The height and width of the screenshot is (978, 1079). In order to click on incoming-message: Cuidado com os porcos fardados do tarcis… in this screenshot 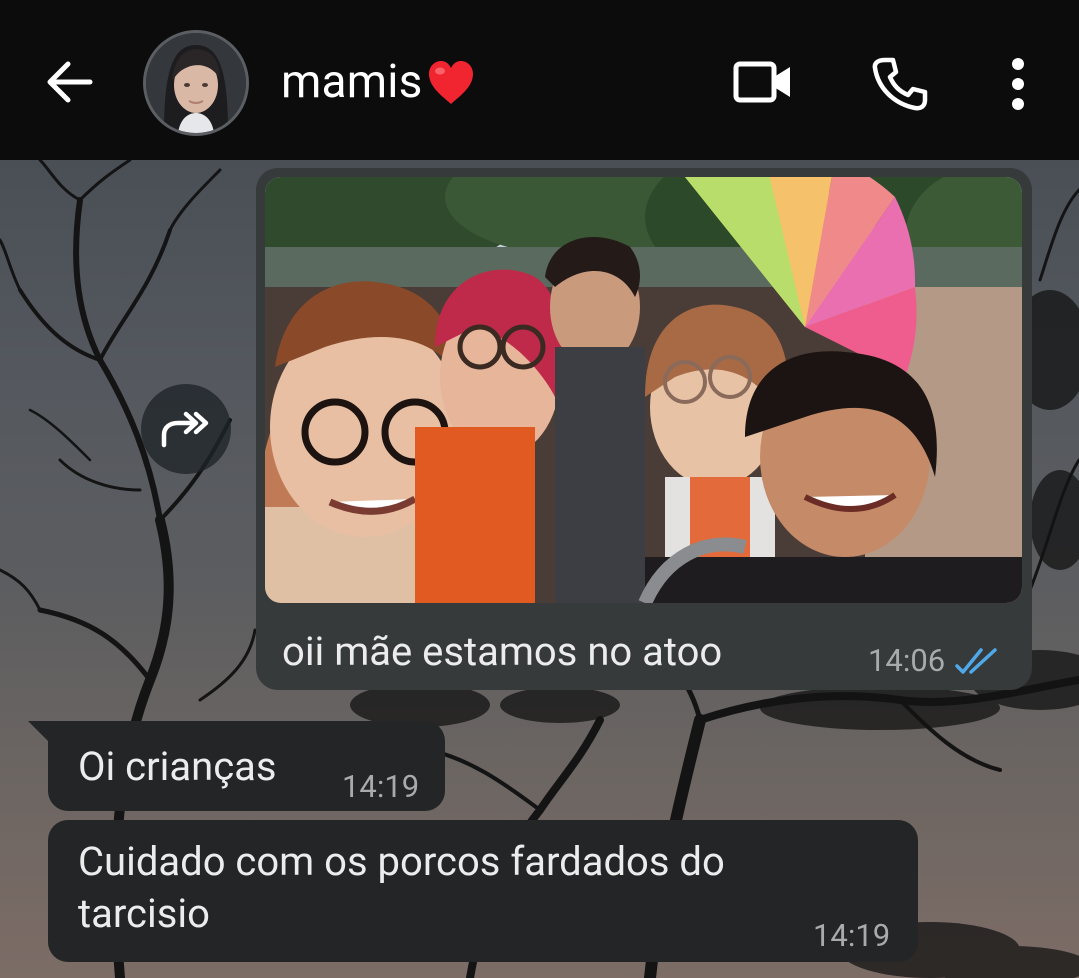, I will do `click(483, 891)`.